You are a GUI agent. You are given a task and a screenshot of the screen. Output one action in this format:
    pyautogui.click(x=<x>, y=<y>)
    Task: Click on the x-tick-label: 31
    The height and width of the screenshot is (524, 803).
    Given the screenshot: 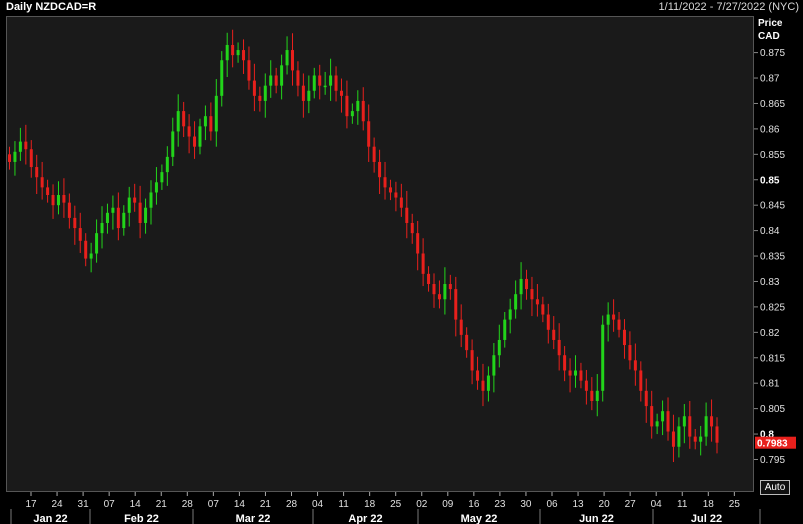 What is the action you would take?
    pyautogui.click(x=84, y=504)
    